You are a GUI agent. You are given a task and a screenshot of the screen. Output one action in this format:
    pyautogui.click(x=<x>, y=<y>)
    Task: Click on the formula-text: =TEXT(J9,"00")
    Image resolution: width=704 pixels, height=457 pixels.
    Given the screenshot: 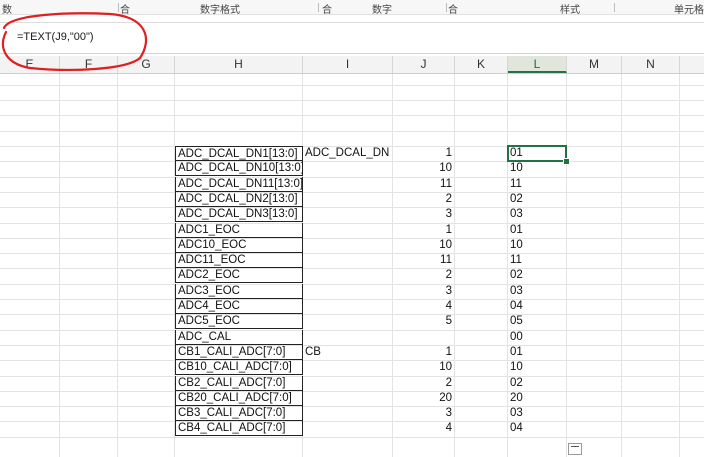 What is the action you would take?
    pyautogui.click(x=55, y=37)
    